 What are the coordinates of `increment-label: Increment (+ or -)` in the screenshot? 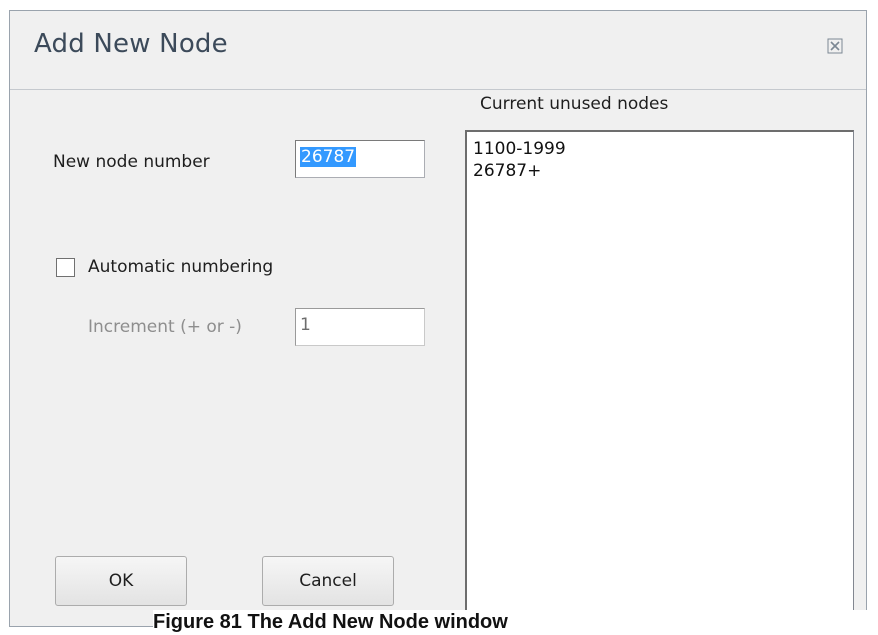 It's located at (165, 327).